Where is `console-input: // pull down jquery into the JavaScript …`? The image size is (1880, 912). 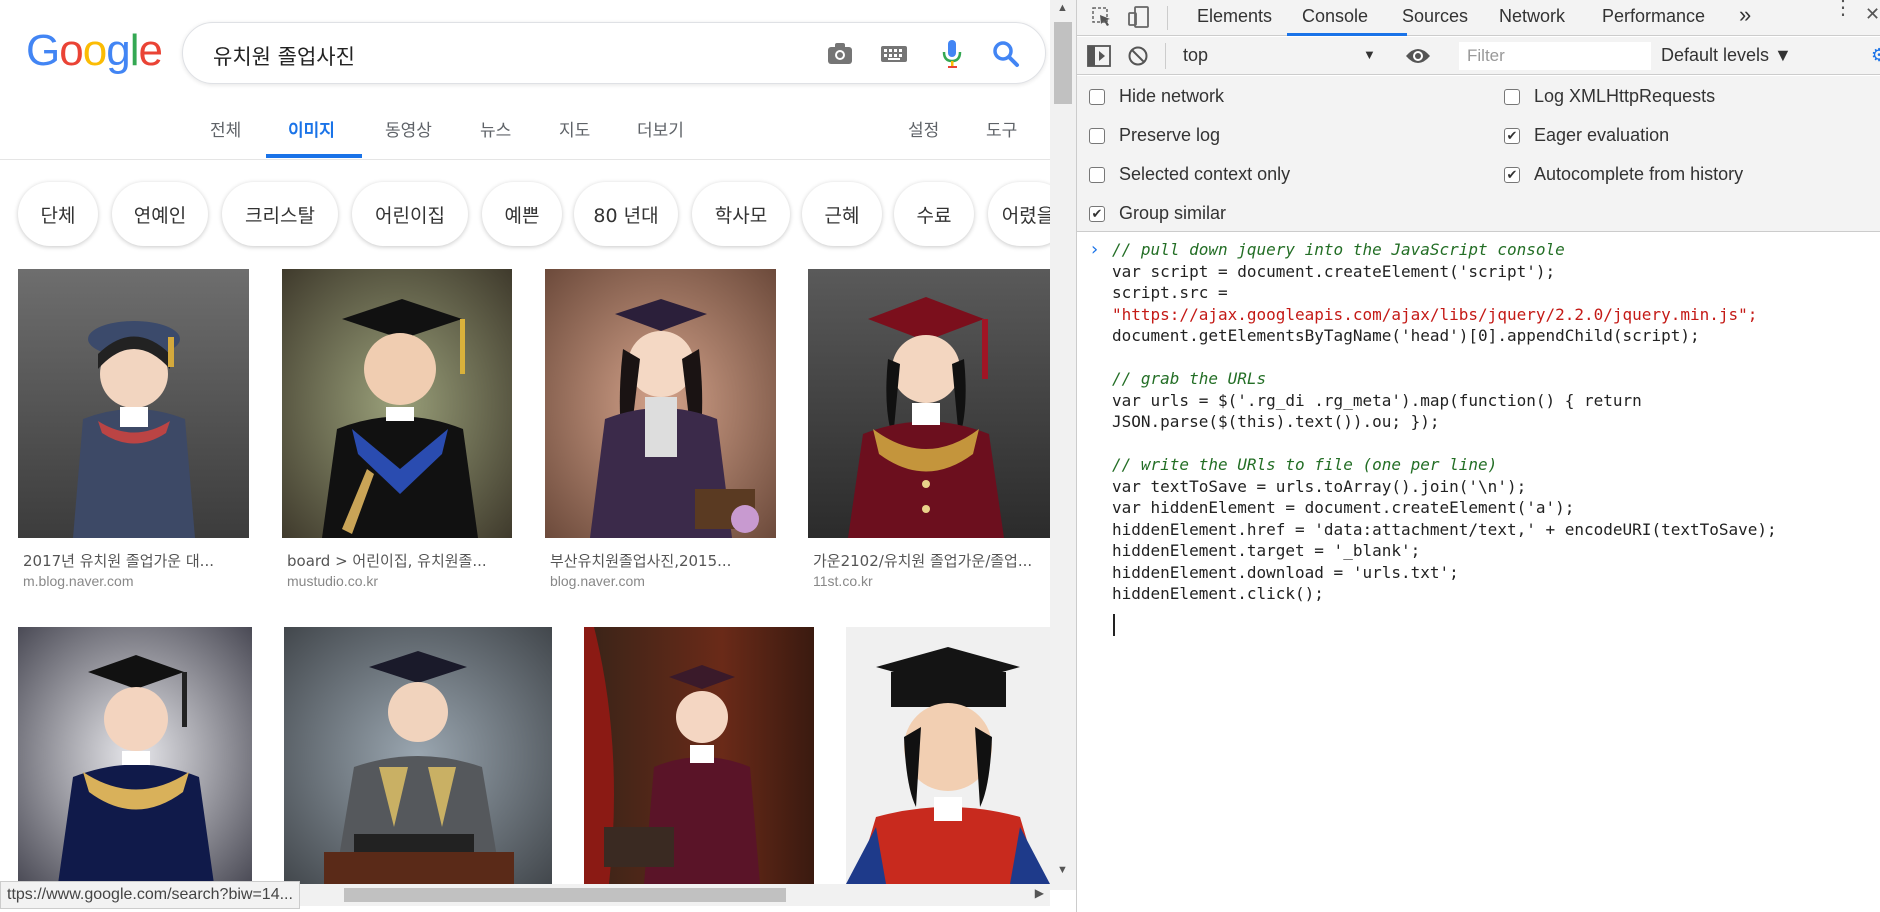 console-input: // pull down jquery into the JavaScript … is located at coordinates (1444, 422).